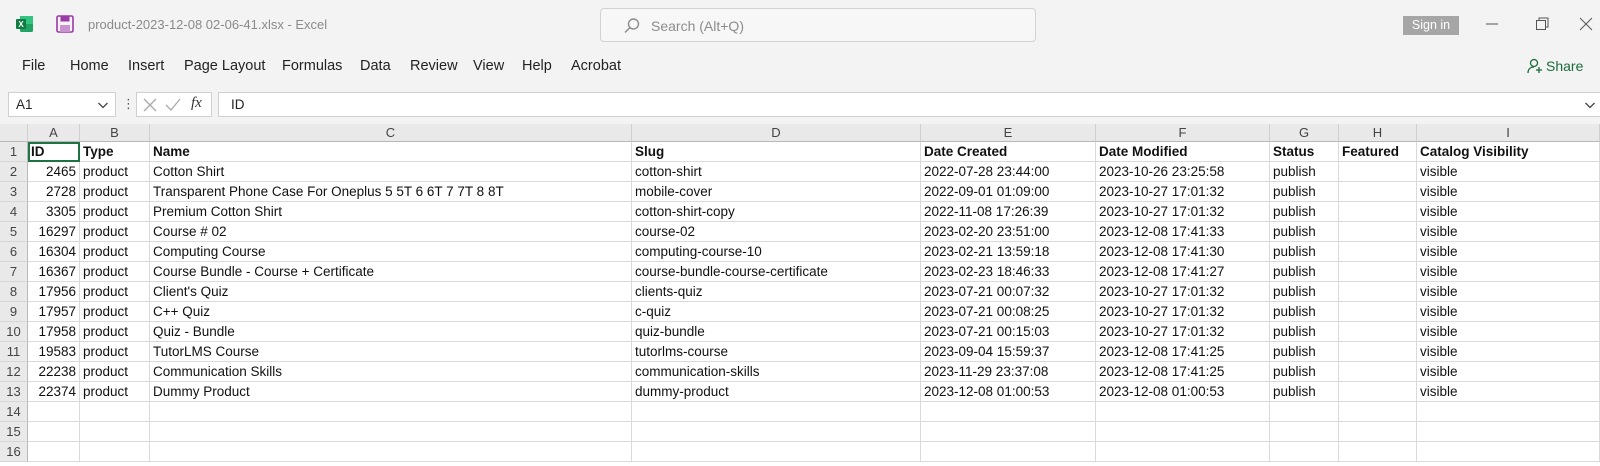 The height and width of the screenshot is (466, 1600). I want to click on cell-d13: dummy-product, so click(776, 392).